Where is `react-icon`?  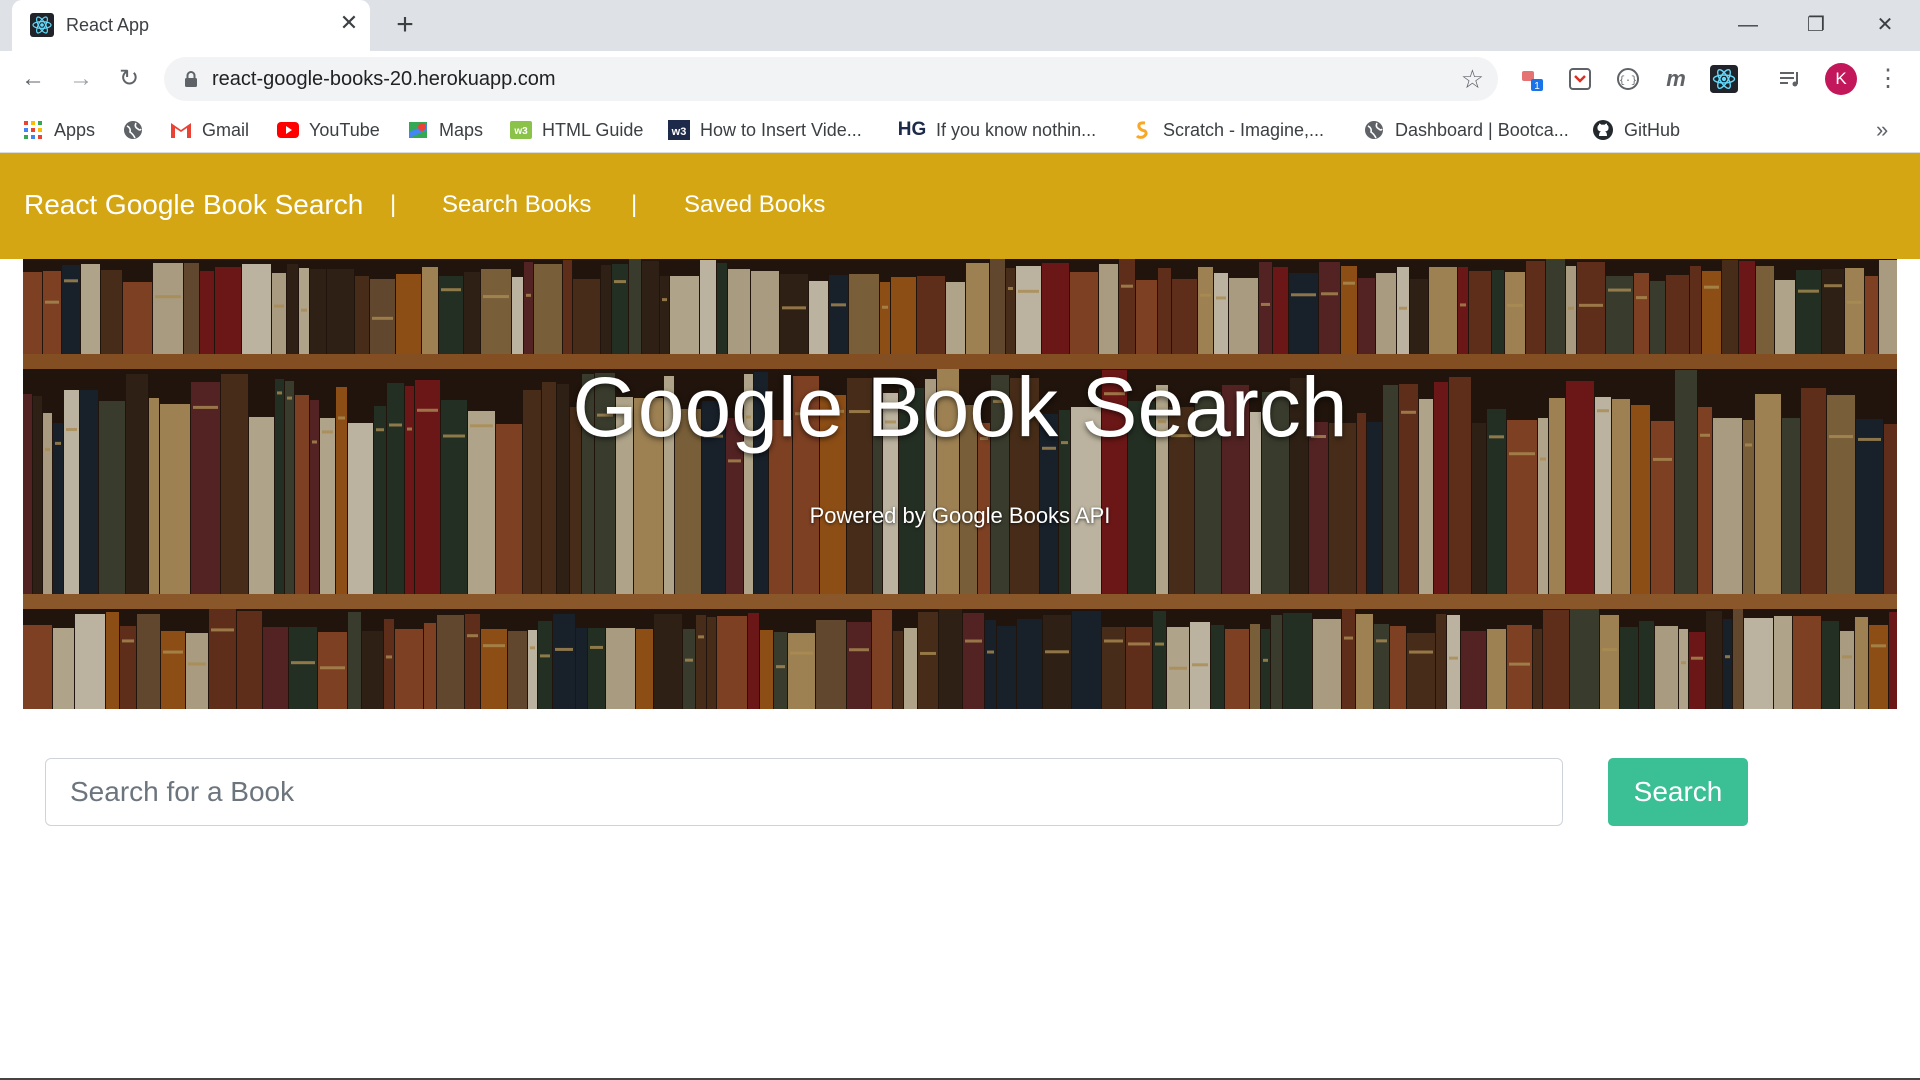 react-icon is located at coordinates (42, 25).